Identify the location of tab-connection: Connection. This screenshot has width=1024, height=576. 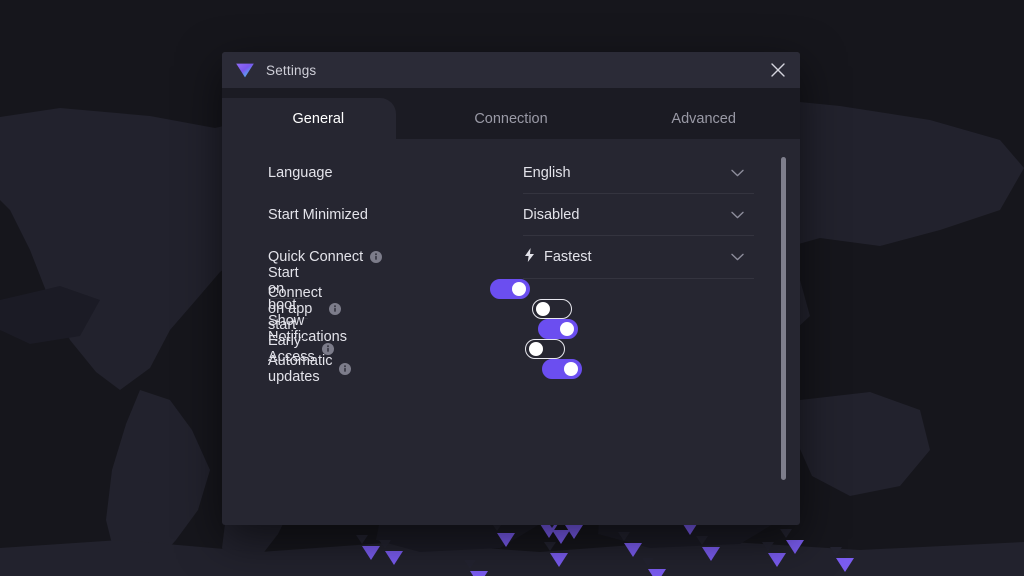
(511, 118).